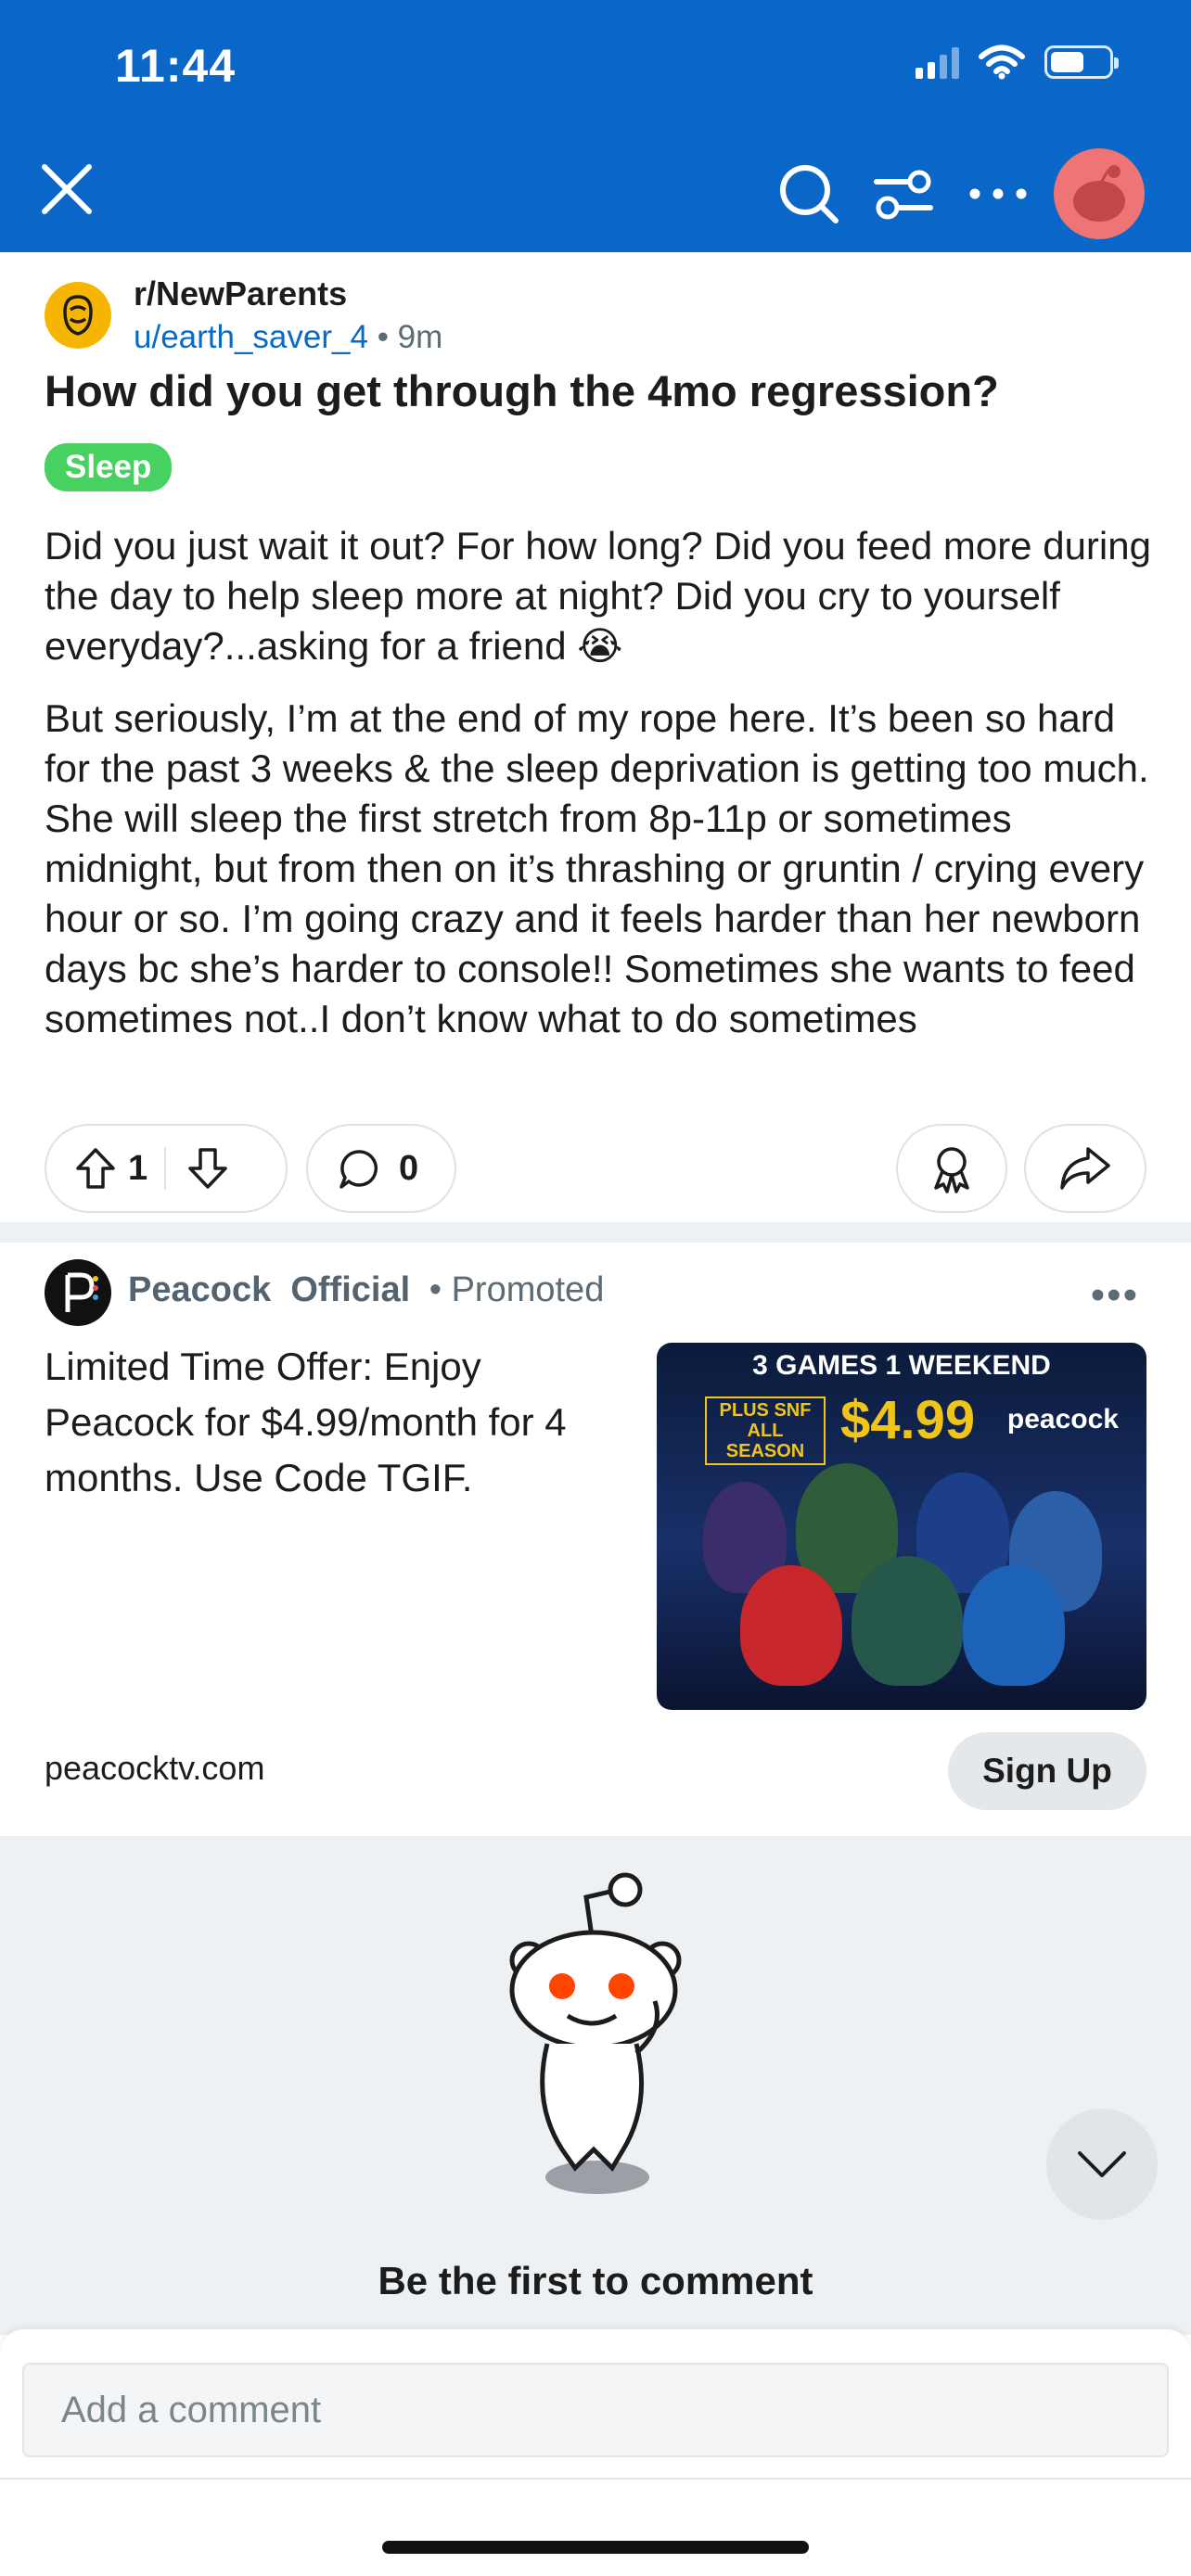 This screenshot has width=1191, height=2576. Describe the element at coordinates (948, 193) in the screenshot. I see `nav-actions` at that location.